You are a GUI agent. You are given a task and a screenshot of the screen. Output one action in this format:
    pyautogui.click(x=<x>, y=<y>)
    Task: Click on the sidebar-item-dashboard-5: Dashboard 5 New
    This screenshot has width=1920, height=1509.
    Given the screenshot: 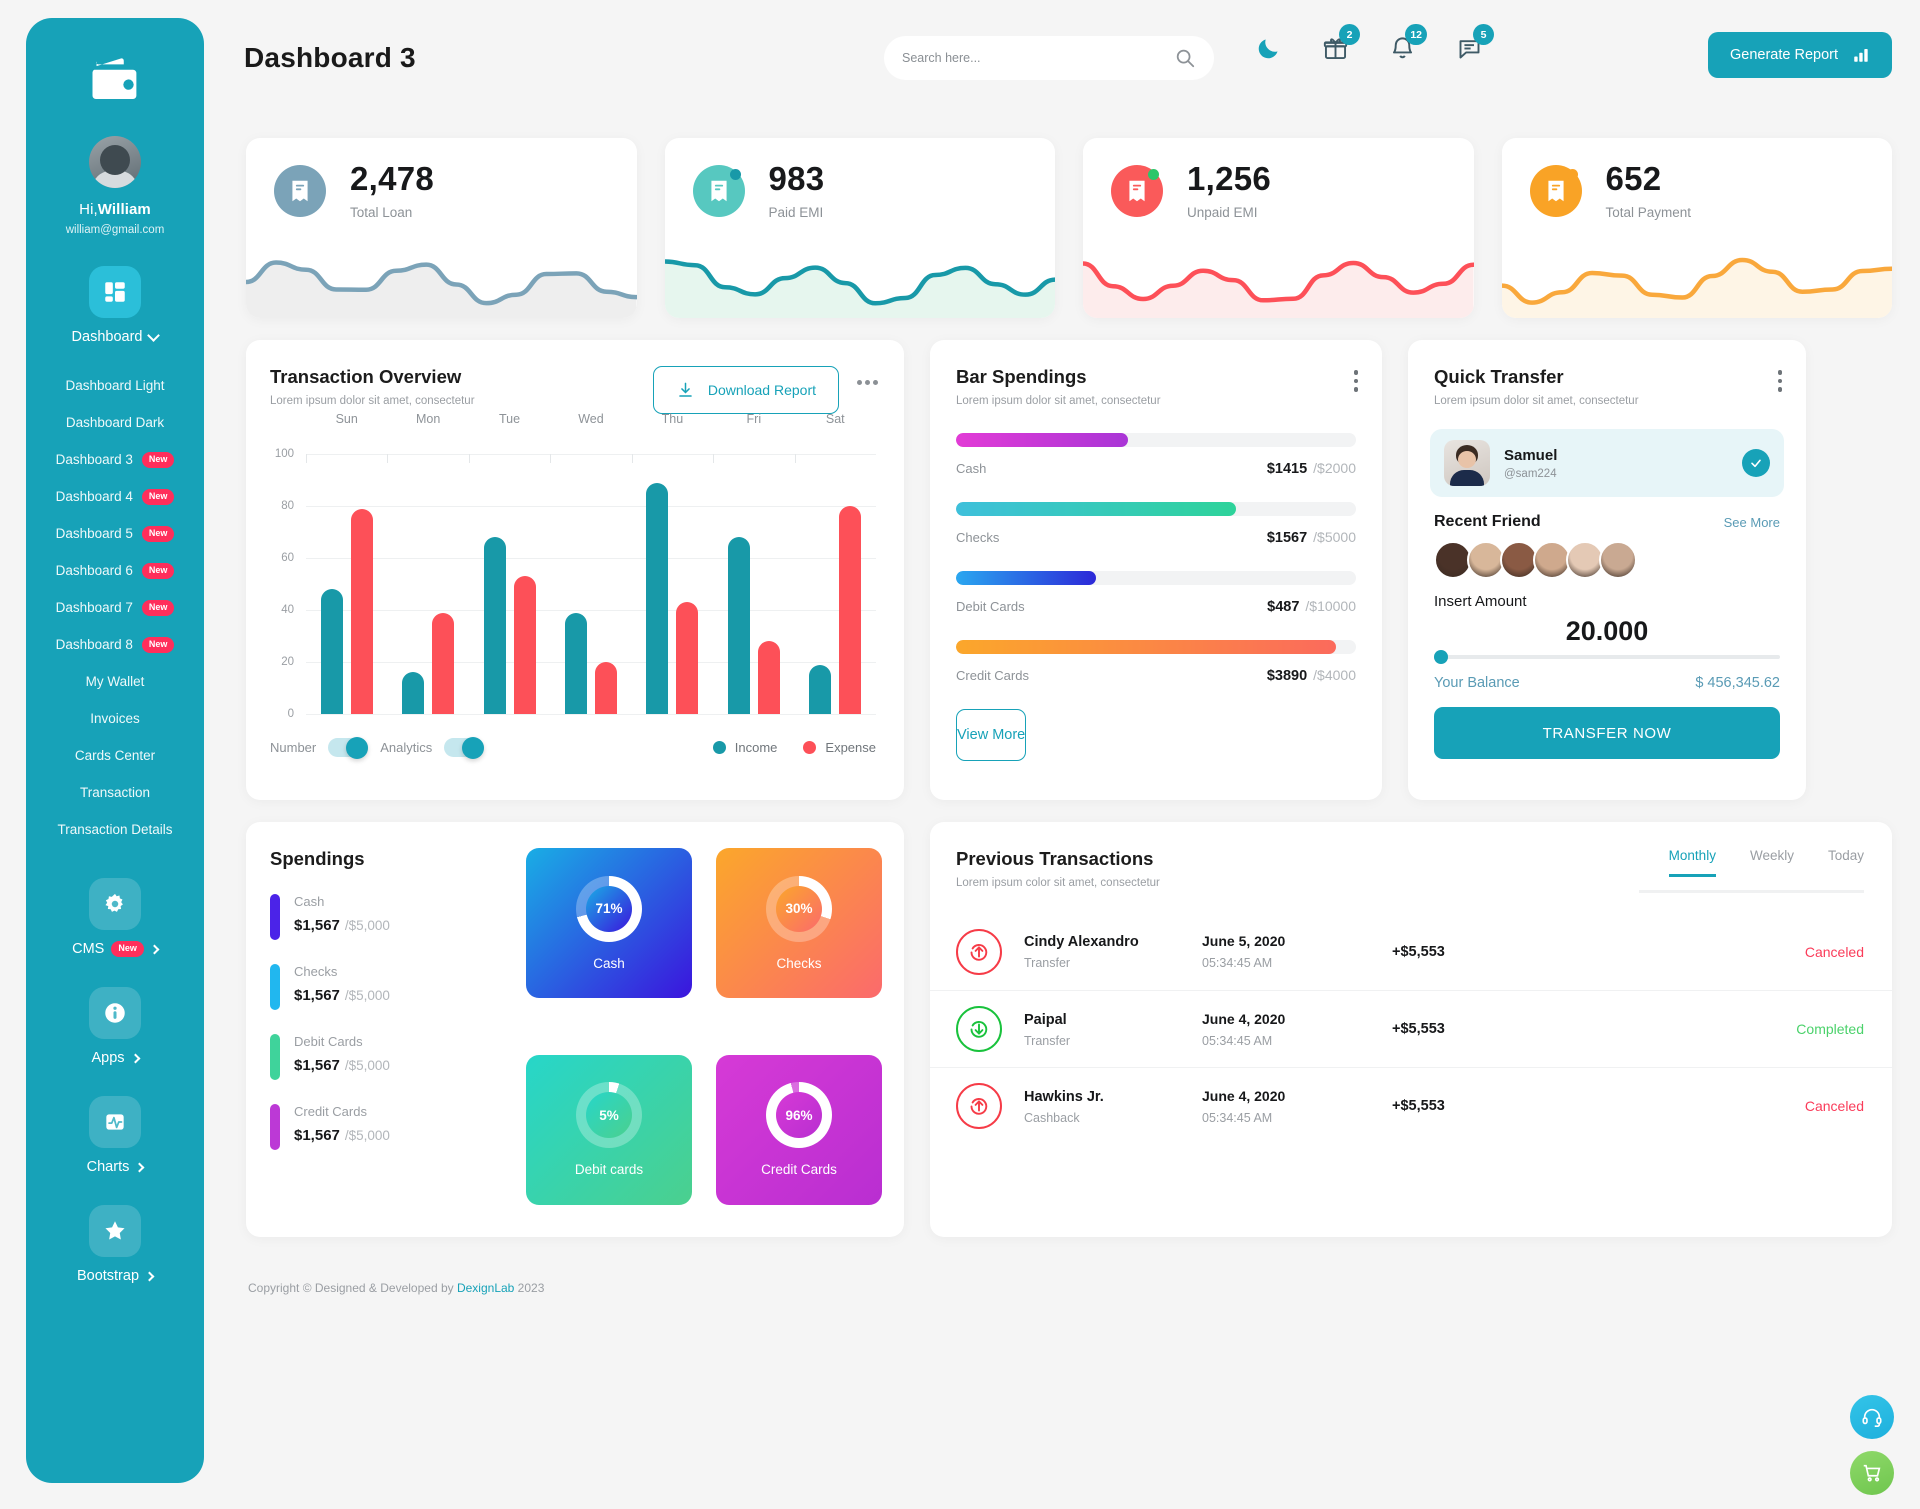 What is the action you would take?
    pyautogui.click(x=115, y=533)
    